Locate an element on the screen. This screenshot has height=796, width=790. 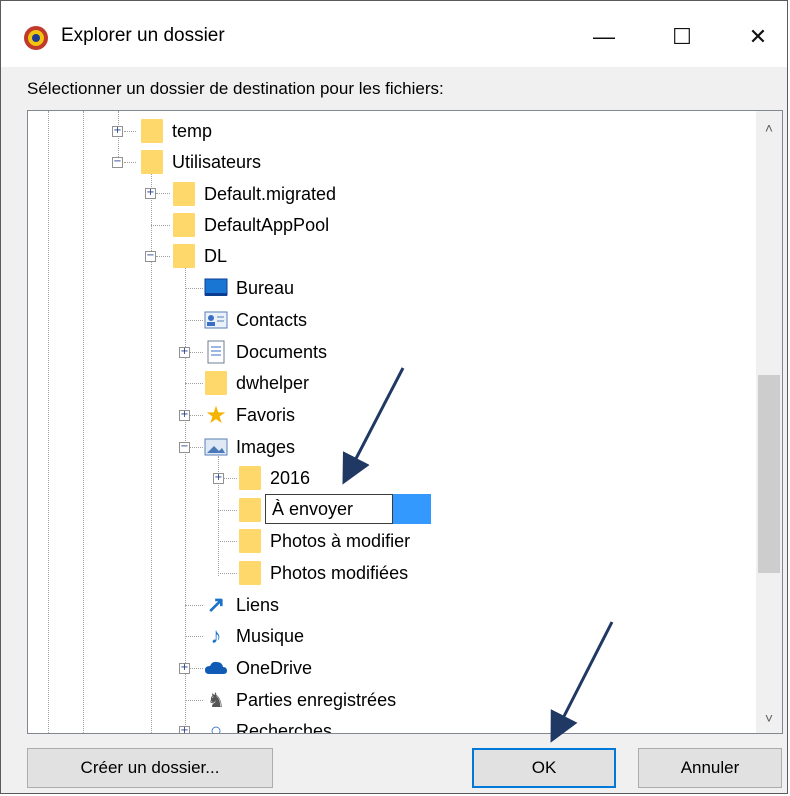
maximize-button: ☐ is located at coordinates (682, 37).